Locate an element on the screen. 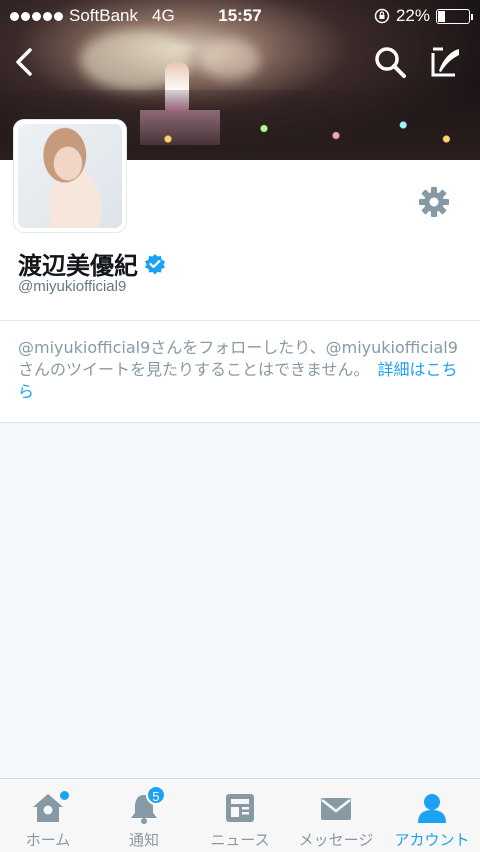 The height and width of the screenshot is (852, 480). search-icon is located at coordinates (390, 62).